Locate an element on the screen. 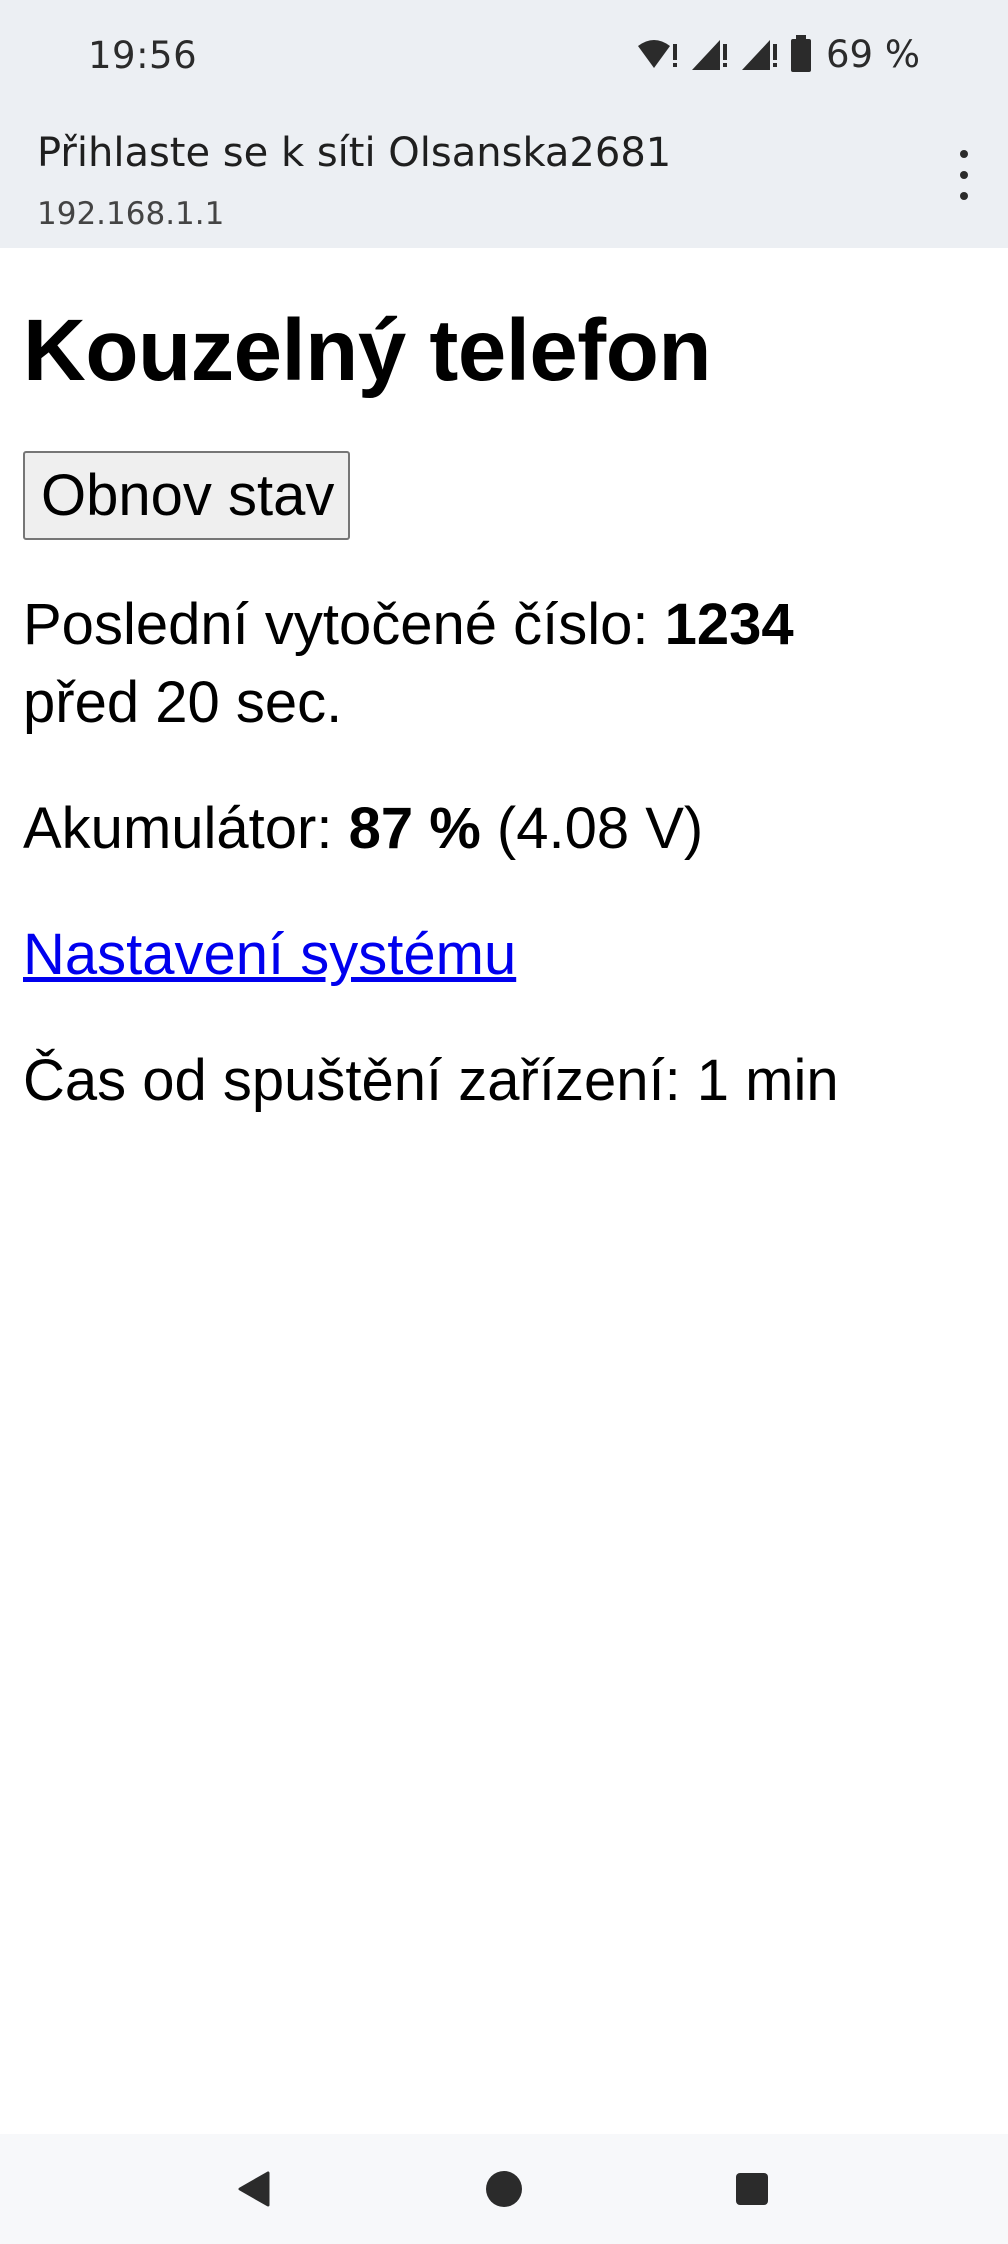  battery-info: Akumulátor: 87 % (4.08 V) is located at coordinates (505, 829).